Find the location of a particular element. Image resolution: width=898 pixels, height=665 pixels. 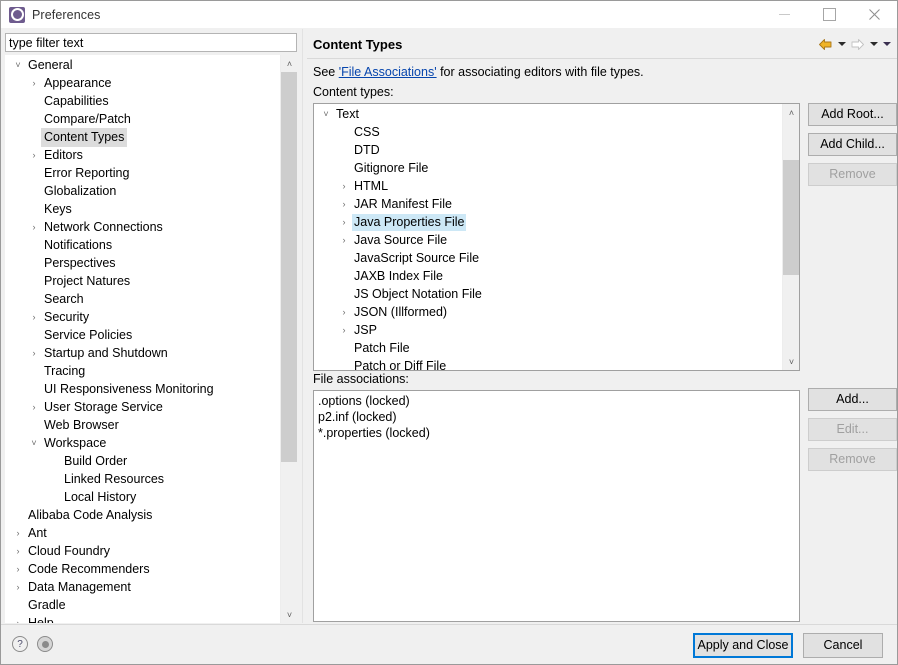

content-type-item: › JSON (Illformed) is located at coordinates (548, 312).